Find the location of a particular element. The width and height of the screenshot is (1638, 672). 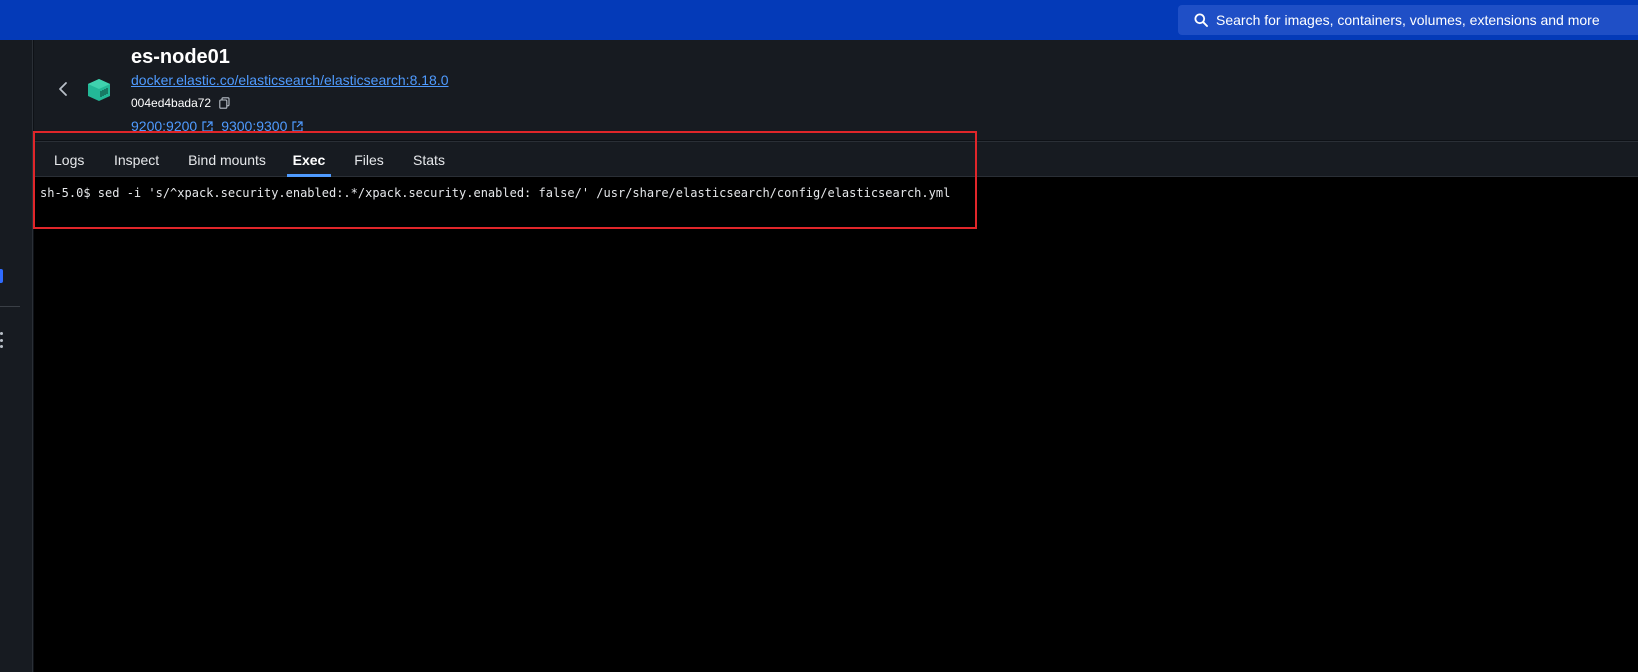

sidebar-divider is located at coordinates (10, 306).